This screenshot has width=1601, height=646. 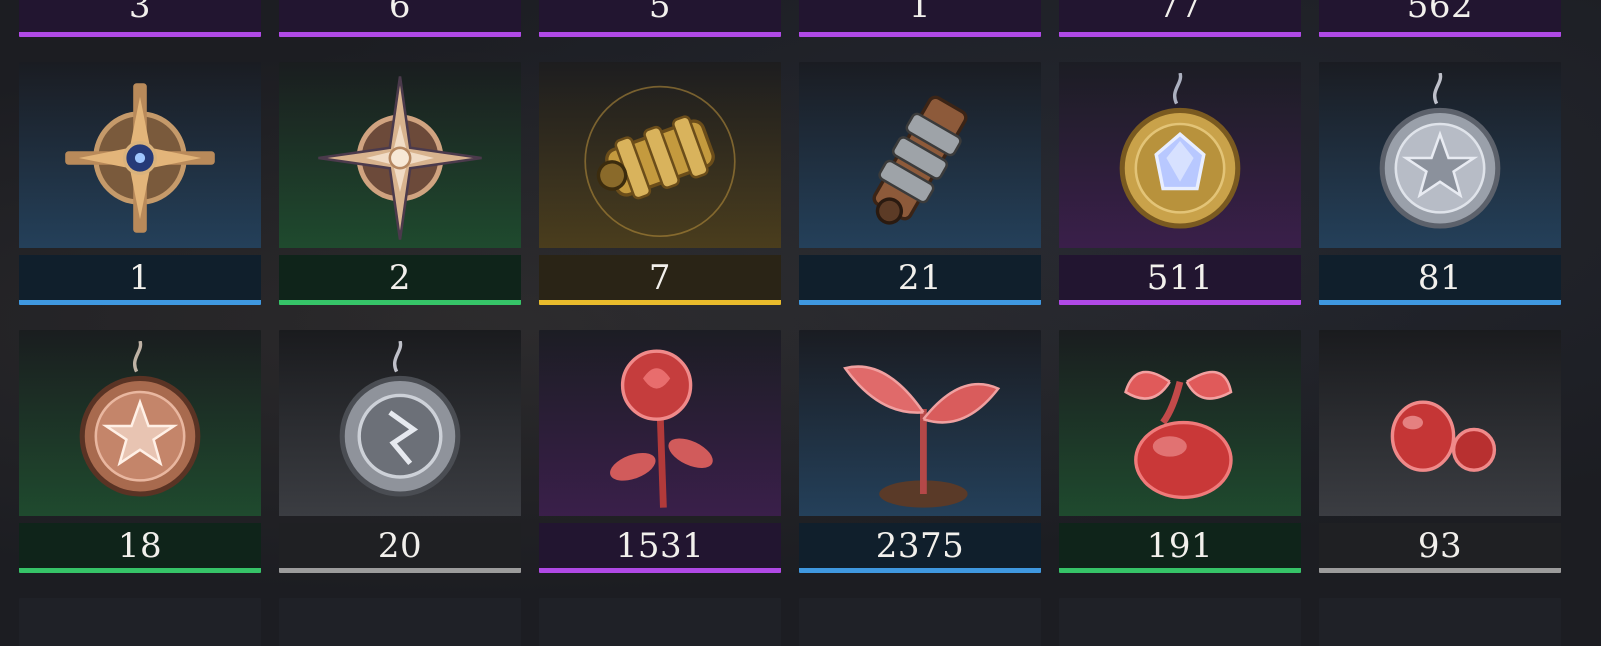 I want to click on item-count: 81, so click(x=1440, y=278).